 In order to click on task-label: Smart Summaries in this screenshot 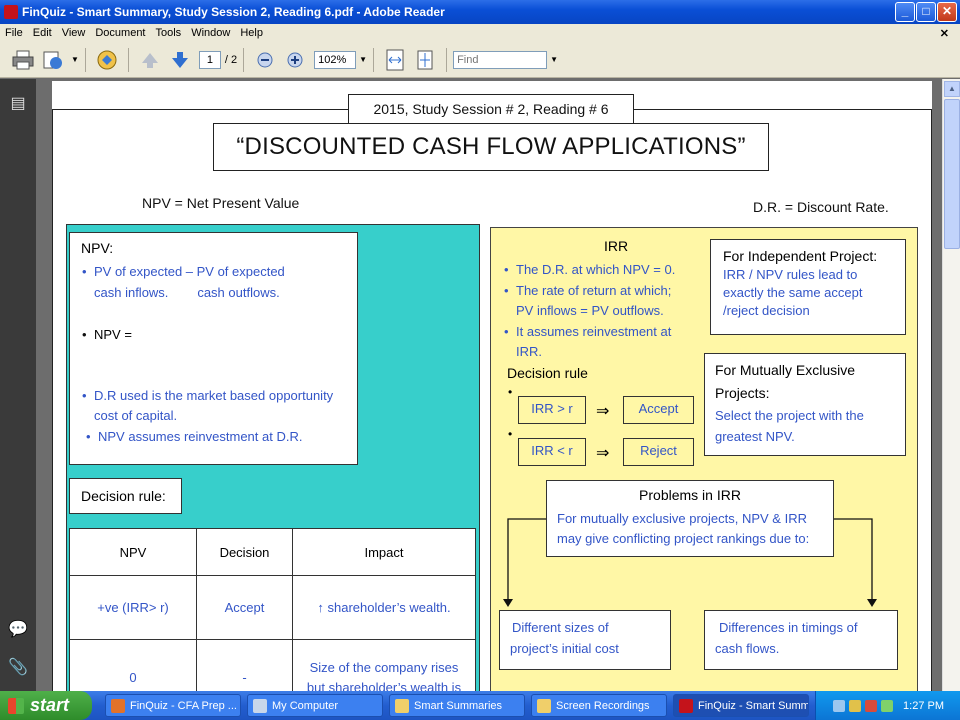, I will do `click(458, 705)`.